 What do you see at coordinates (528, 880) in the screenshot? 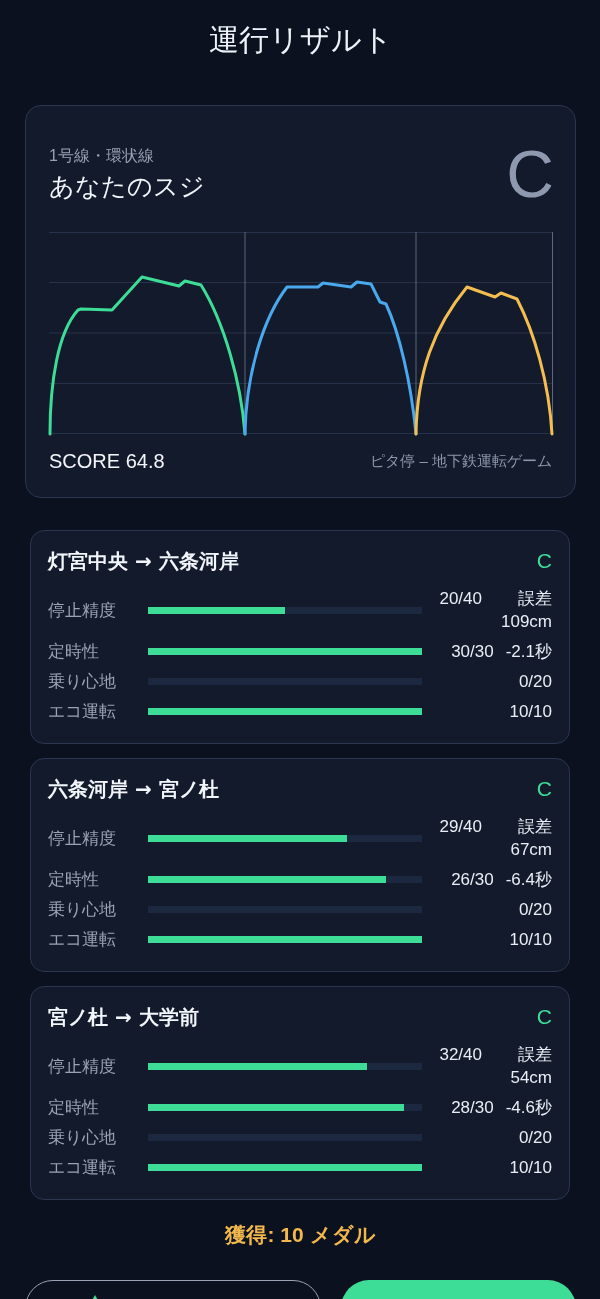
I see `metric-detail: -6.4秒` at bounding box center [528, 880].